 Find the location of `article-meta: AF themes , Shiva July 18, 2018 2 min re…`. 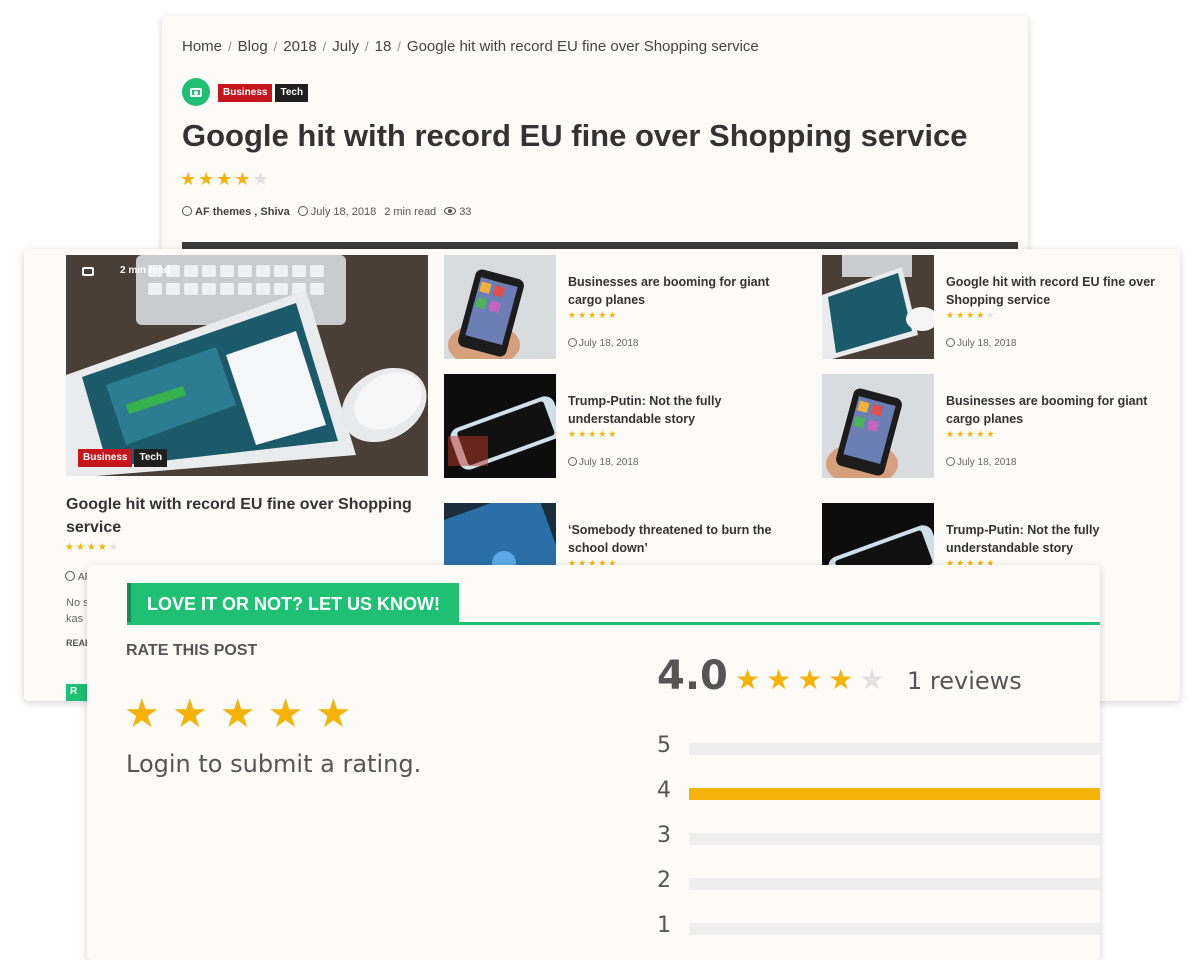

article-meta: AF themes , Shiva July 18, 2018 2 min re… is located at coordinates (326, 212).